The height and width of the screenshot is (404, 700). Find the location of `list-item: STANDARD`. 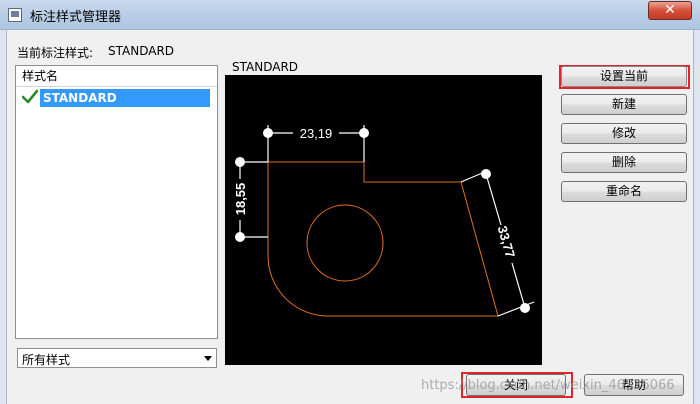

list-item: STANDARD is located at coordinates (116, 98).